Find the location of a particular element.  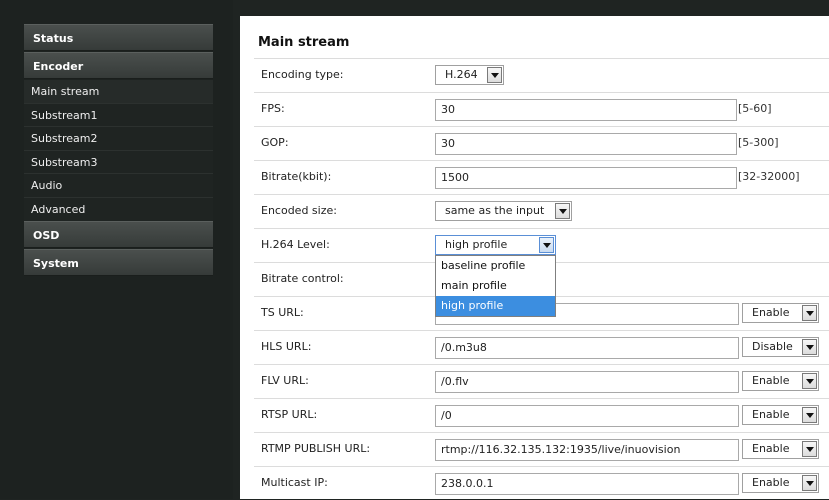

gop-range: [5-300] is located at coordinates (758, 142).